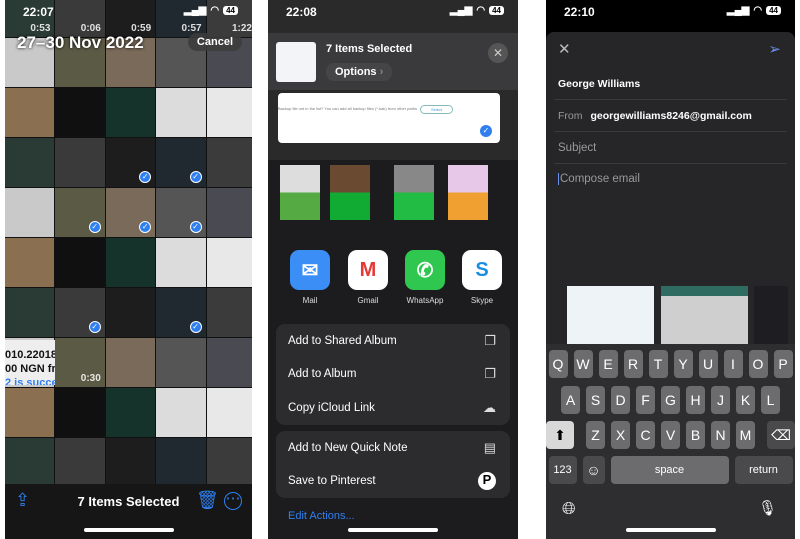 The image size is (800, 539). I want to click on key-o: O, so click(758, 364).